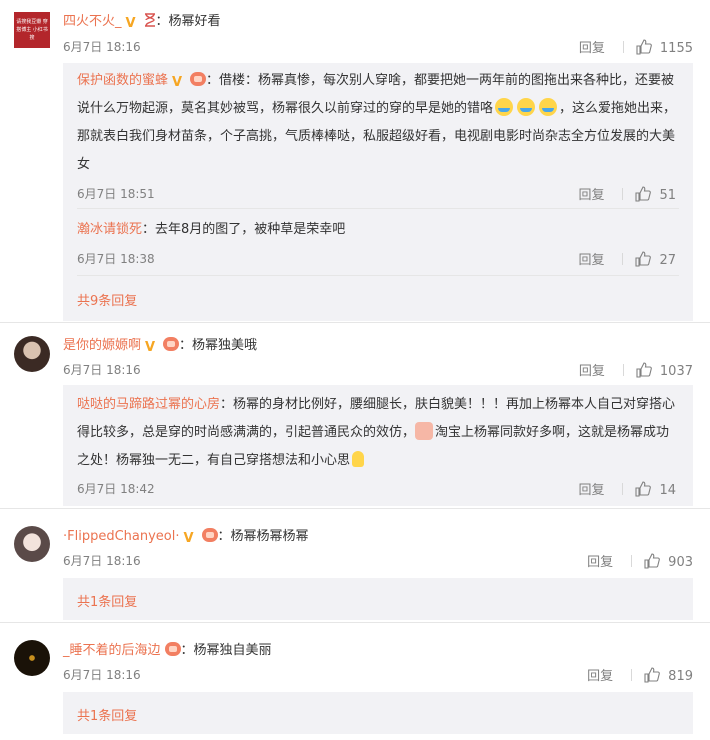  I want to click on like-count: 1155, so click(676, 48).